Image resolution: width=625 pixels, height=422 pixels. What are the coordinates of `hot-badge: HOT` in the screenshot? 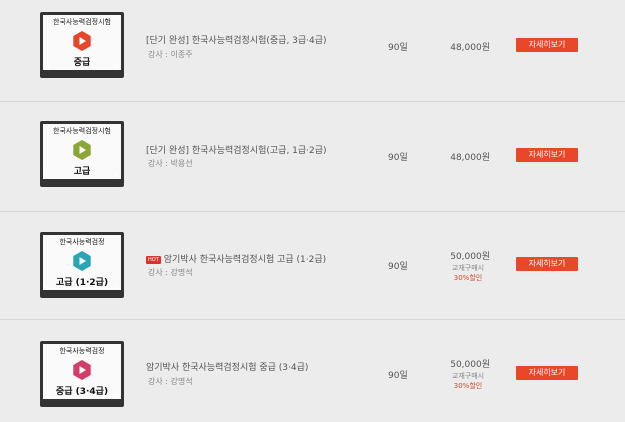 It's located at (153, 259).